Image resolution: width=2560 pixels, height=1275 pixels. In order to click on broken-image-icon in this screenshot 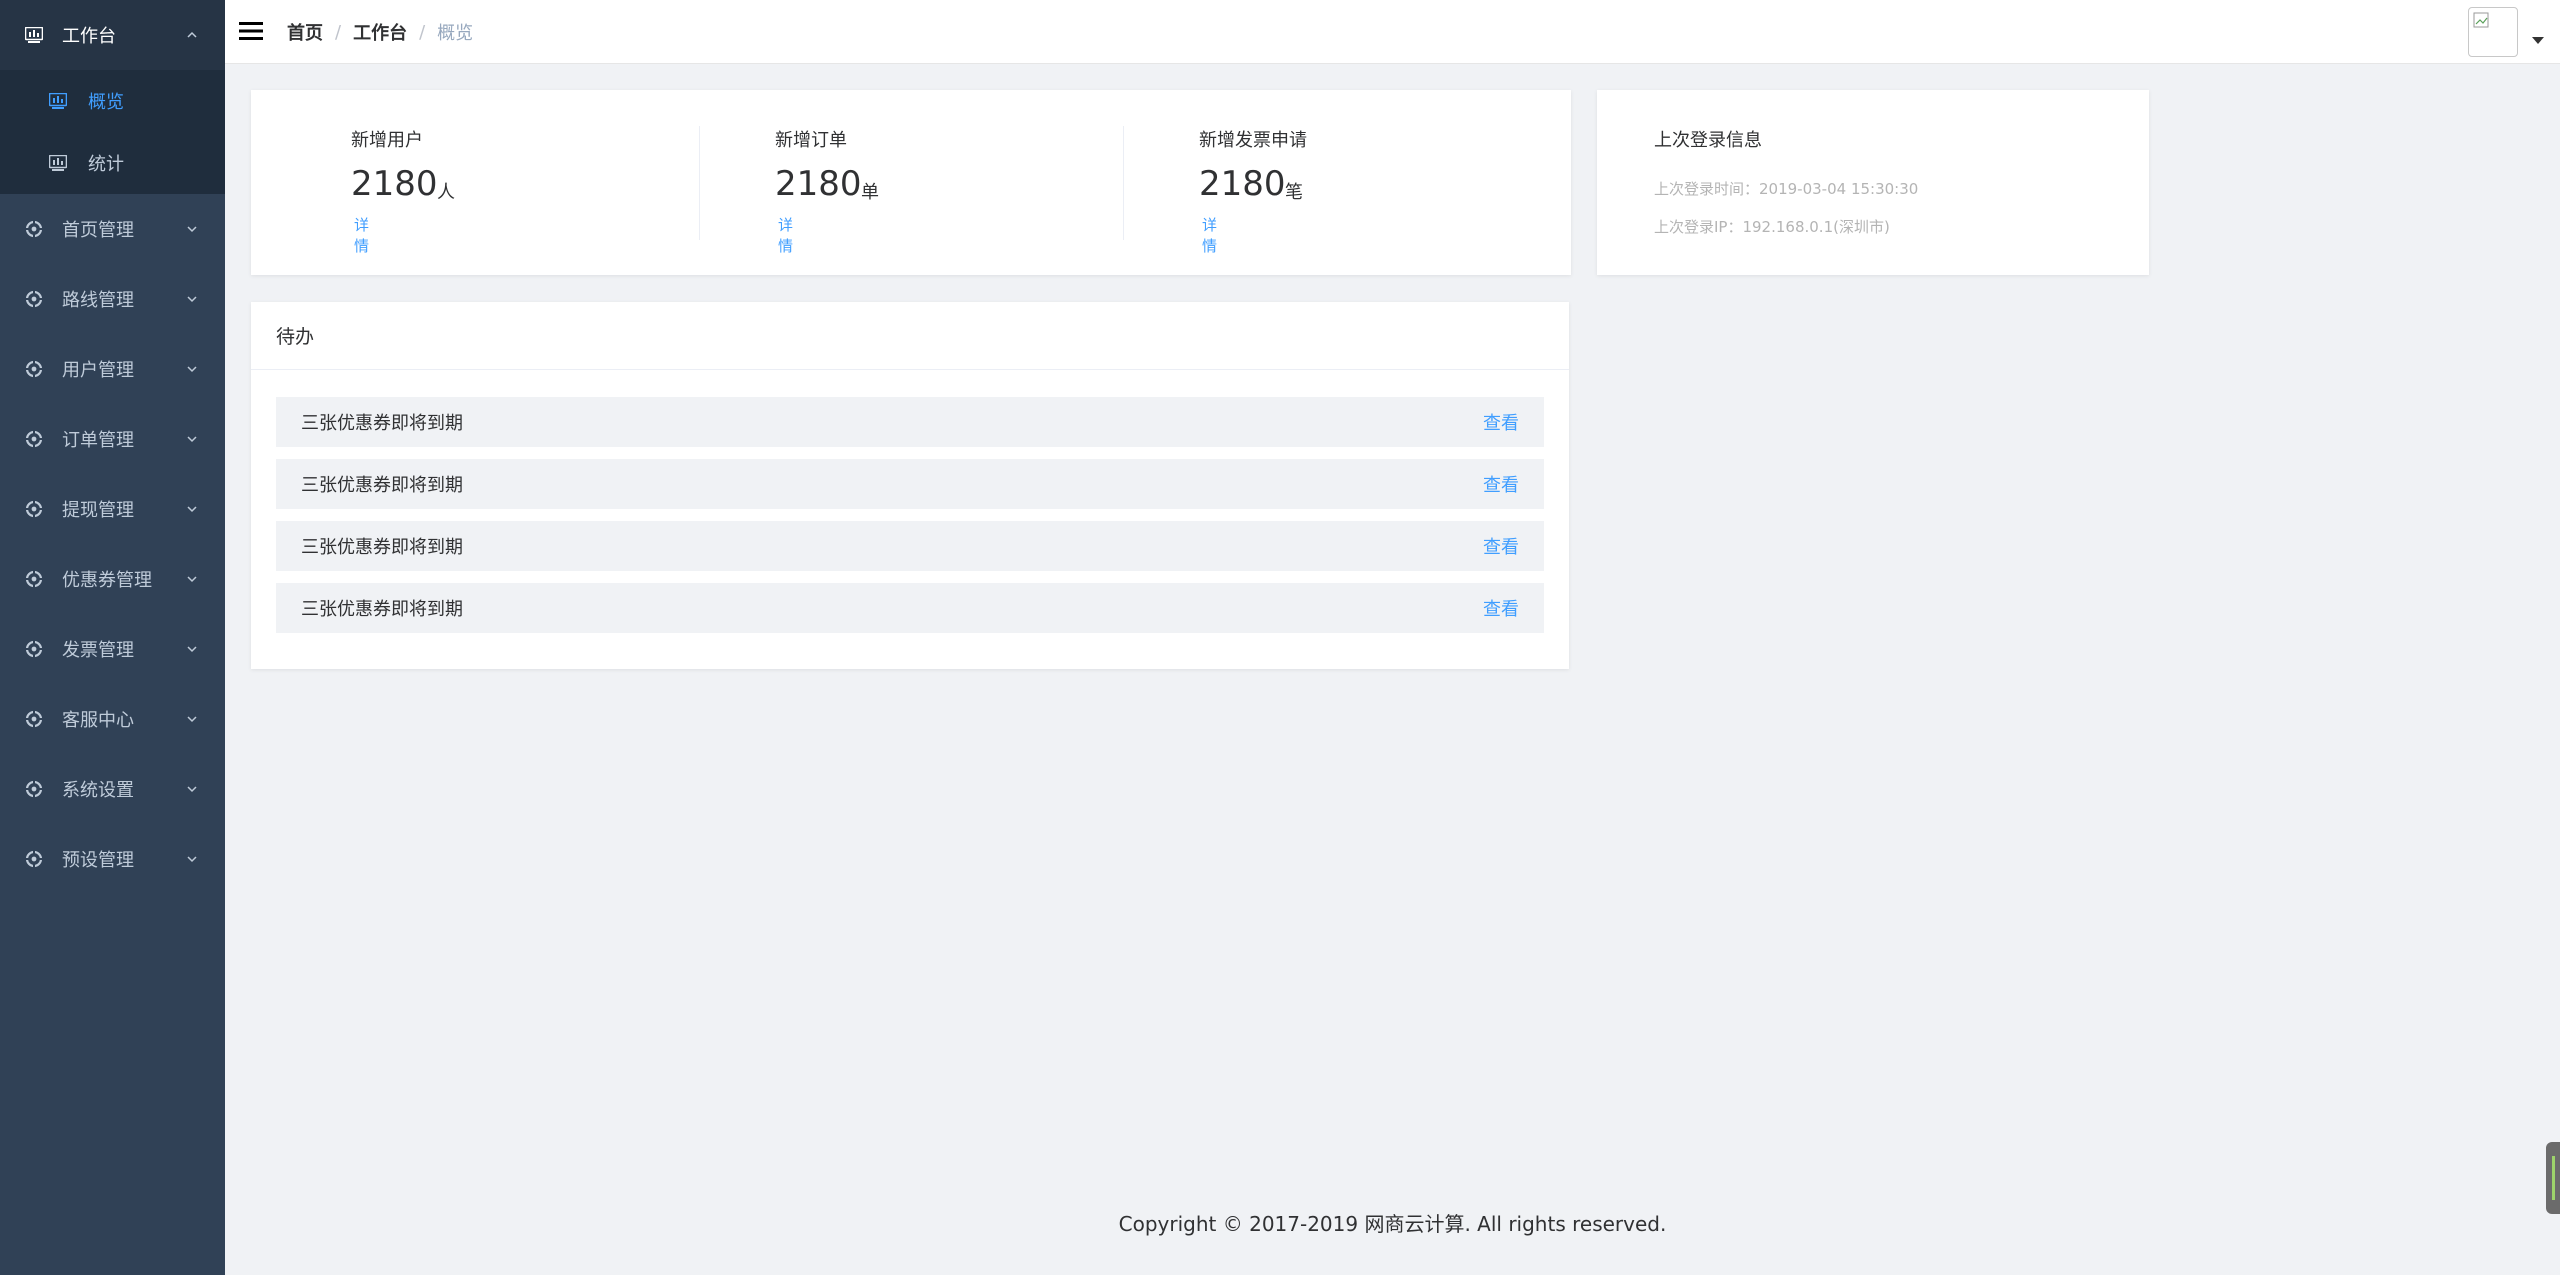, I will do `click(2481, 20)`.